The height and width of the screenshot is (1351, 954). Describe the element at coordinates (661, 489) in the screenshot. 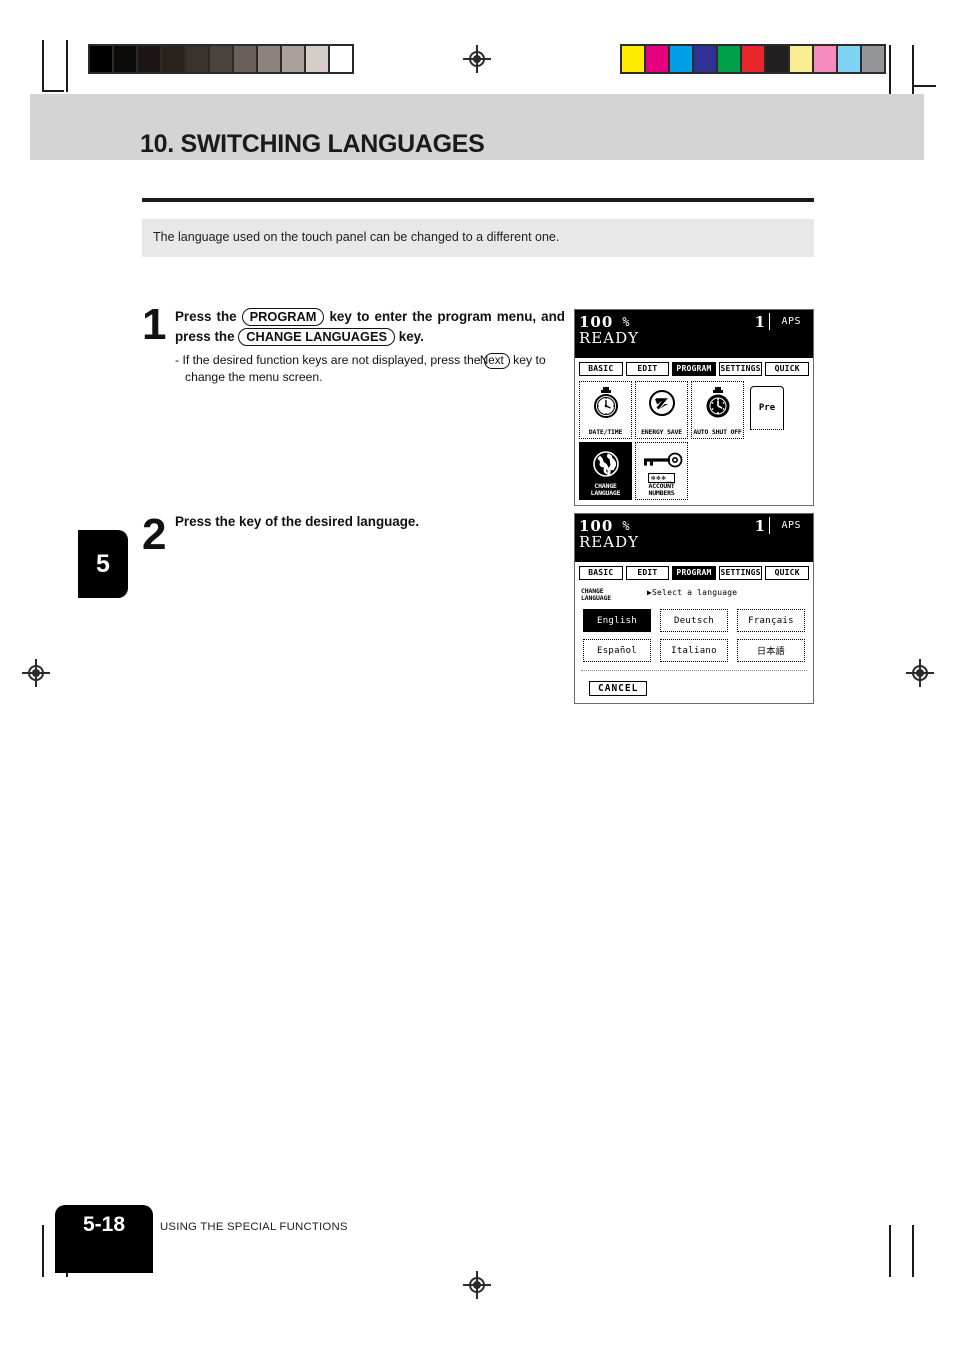

I see `function-key-label: ACCOUNT NUMBERS` at that location.